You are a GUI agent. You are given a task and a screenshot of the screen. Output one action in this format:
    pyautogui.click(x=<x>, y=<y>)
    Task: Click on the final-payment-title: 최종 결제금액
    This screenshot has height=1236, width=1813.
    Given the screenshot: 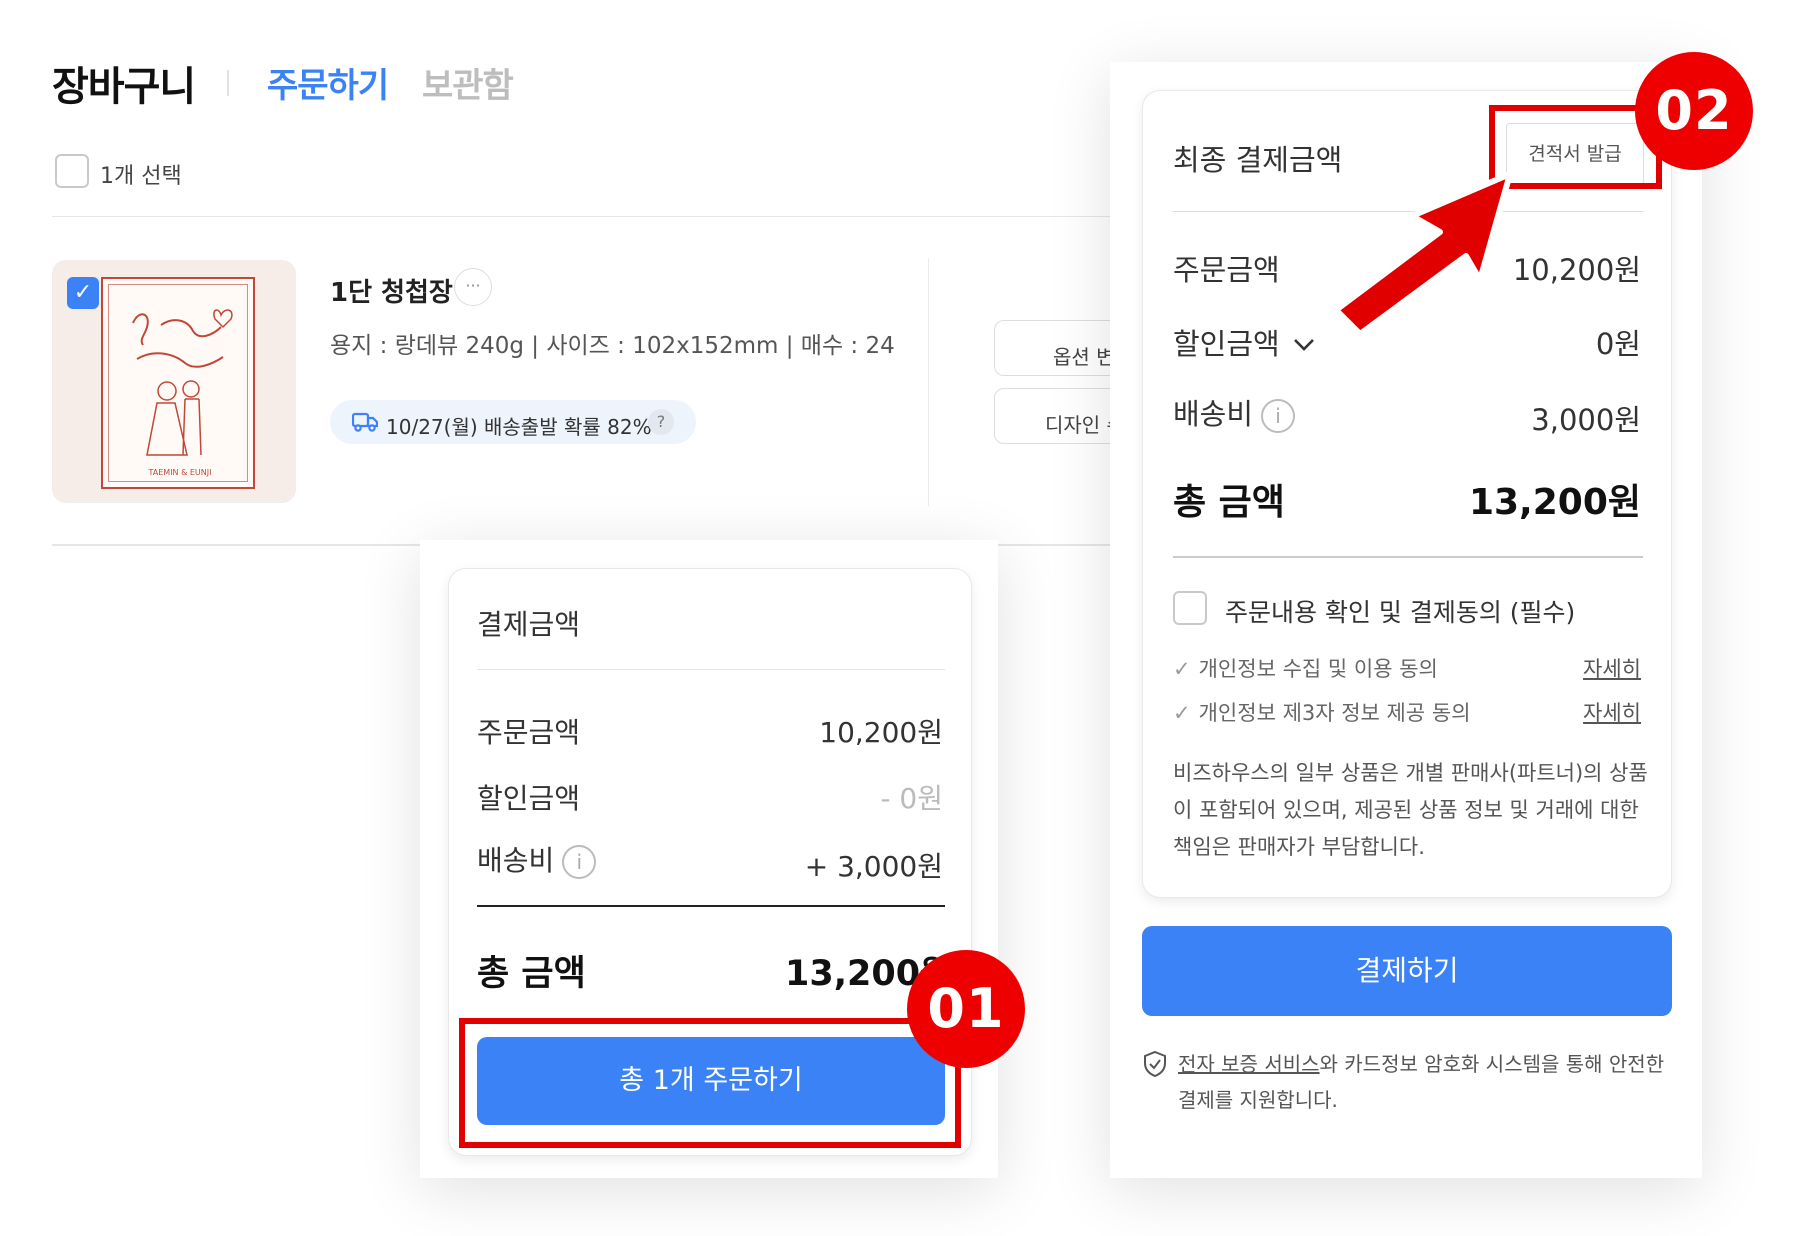 What is the action you would take?
    pyautogui.click(x=1258, y=160)
    